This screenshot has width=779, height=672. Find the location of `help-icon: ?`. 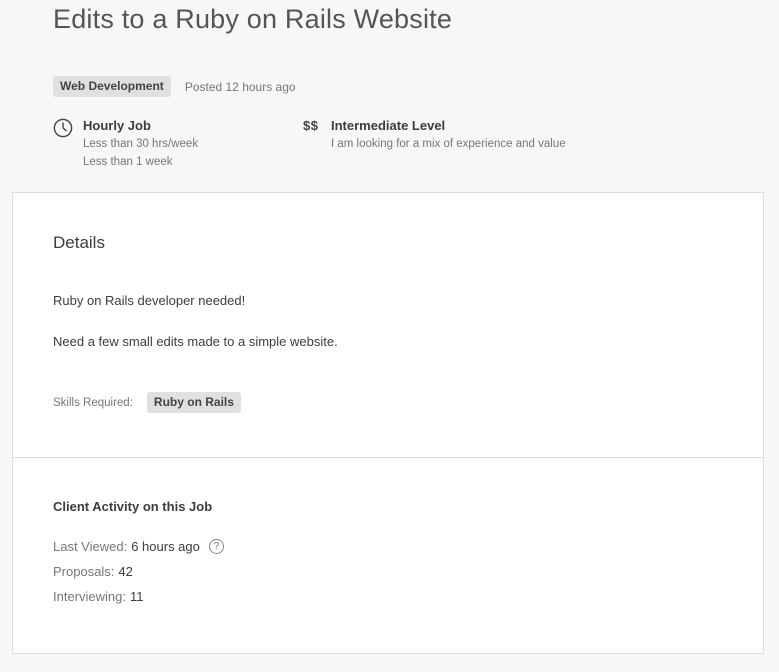

help-icon: ? is located at coordinates (216, 546).